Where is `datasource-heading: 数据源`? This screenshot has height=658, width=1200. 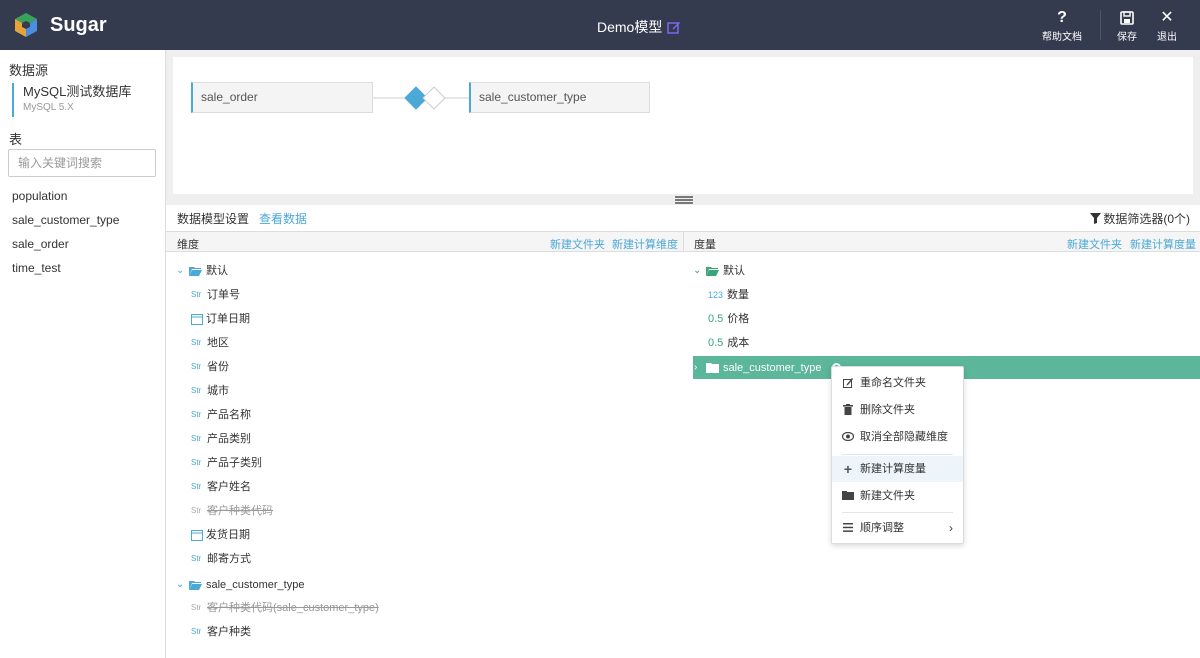 datasource-heading: 数据源 is located at coordinates (29, 70).